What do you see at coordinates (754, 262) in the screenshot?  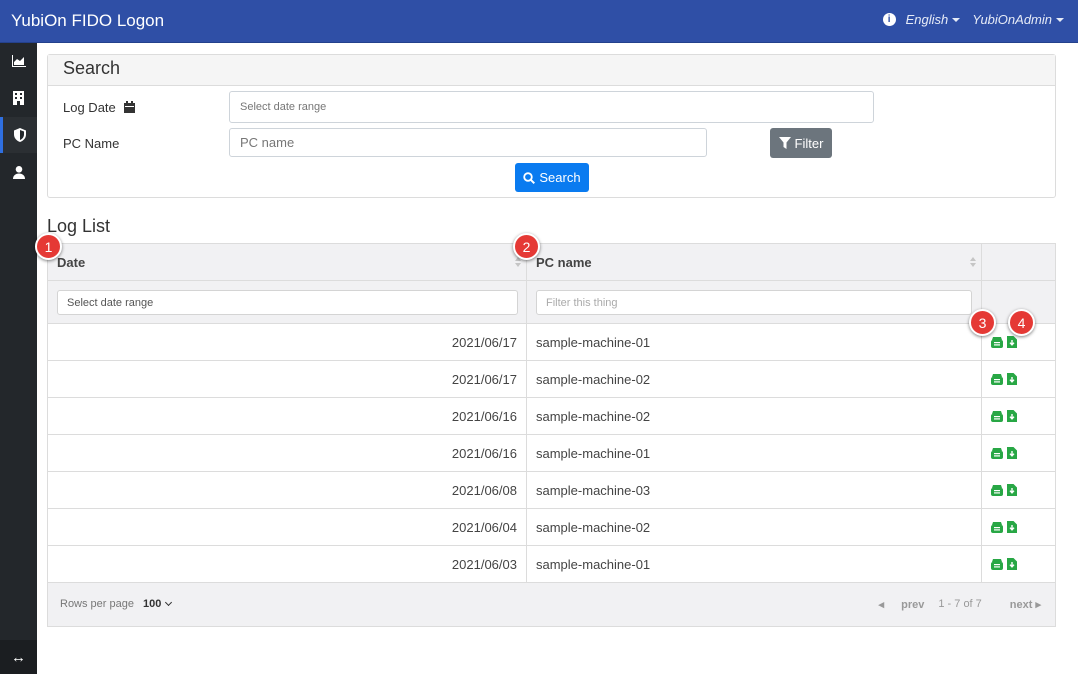 I see `column-header-pc-name: PC name` at bounding box center [754, 262].